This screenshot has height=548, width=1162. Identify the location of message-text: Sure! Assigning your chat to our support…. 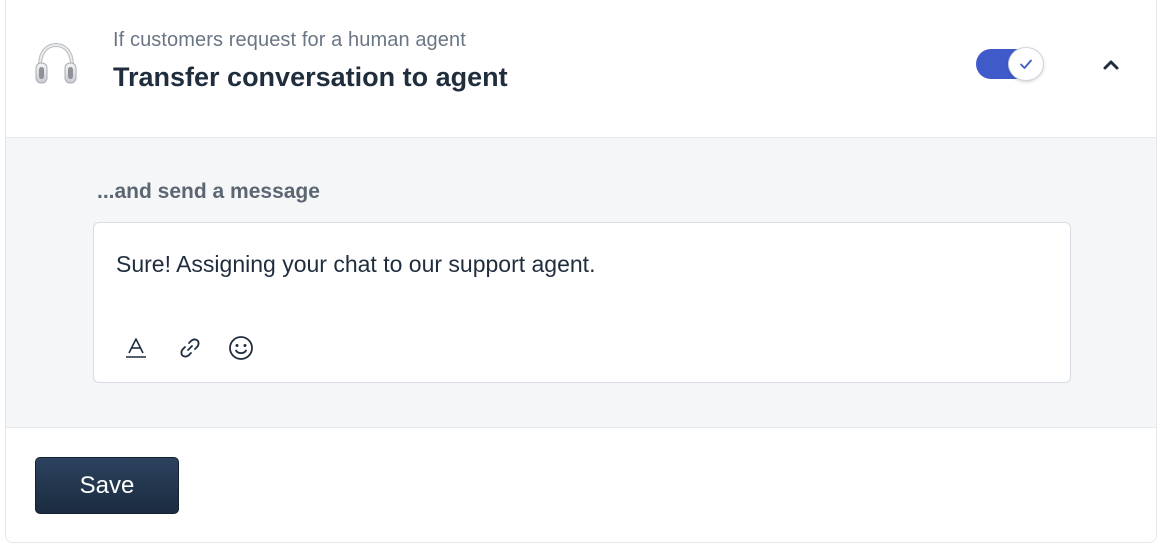
(355, 264).